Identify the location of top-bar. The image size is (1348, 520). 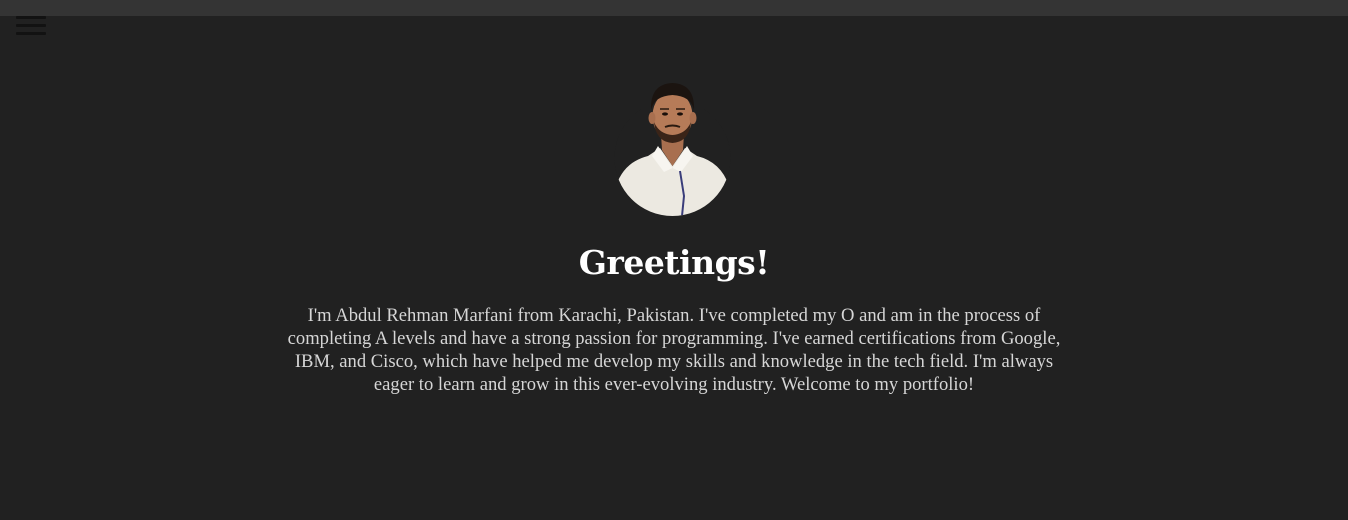
(674, 8).